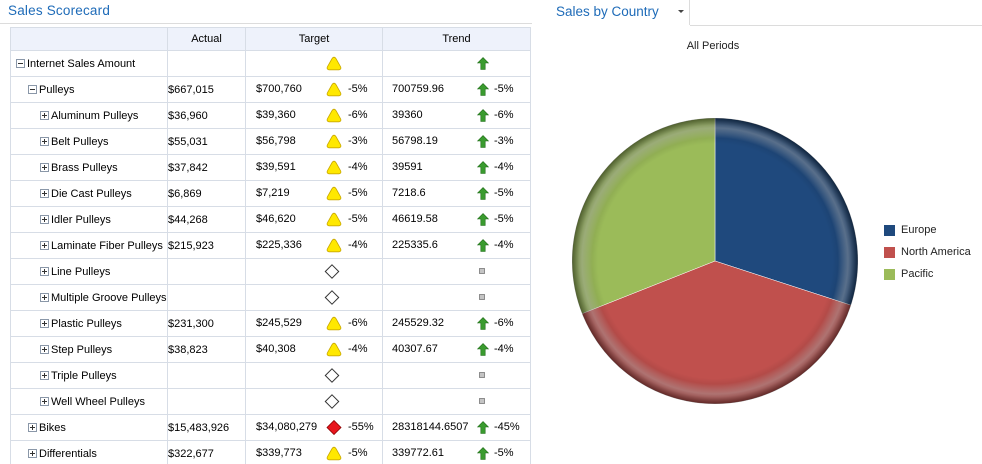 The width and height of the screenshot is (982, 464). Describe the element at coordinates (418, 323) in the screenshot. I see `trend-value: 245529.32` at that location.